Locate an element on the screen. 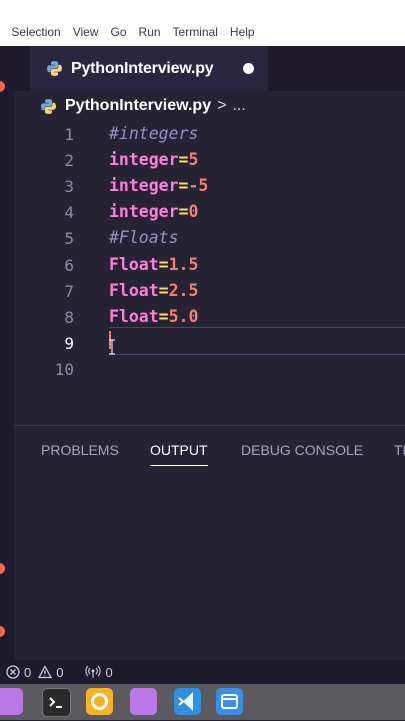 The width and height of the screenshot is (405, 721). code-token-num: 0 is located at coordinates (193, 212).